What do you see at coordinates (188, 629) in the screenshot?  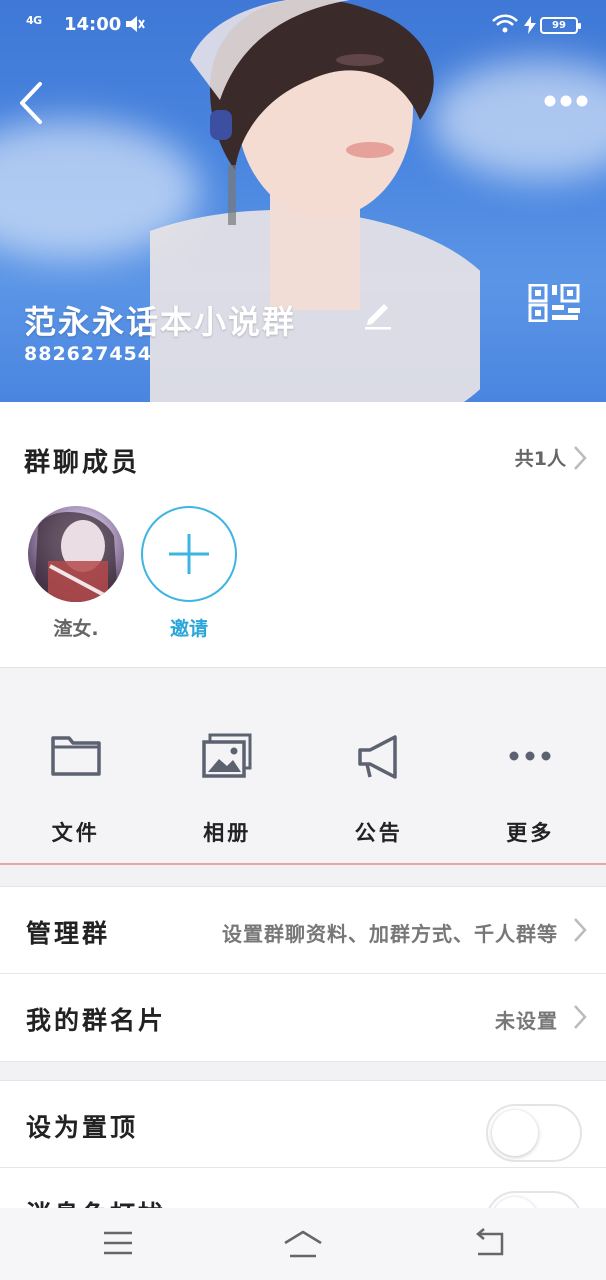 I see `invite-label: 邀请` at bounding box center [188, 629].